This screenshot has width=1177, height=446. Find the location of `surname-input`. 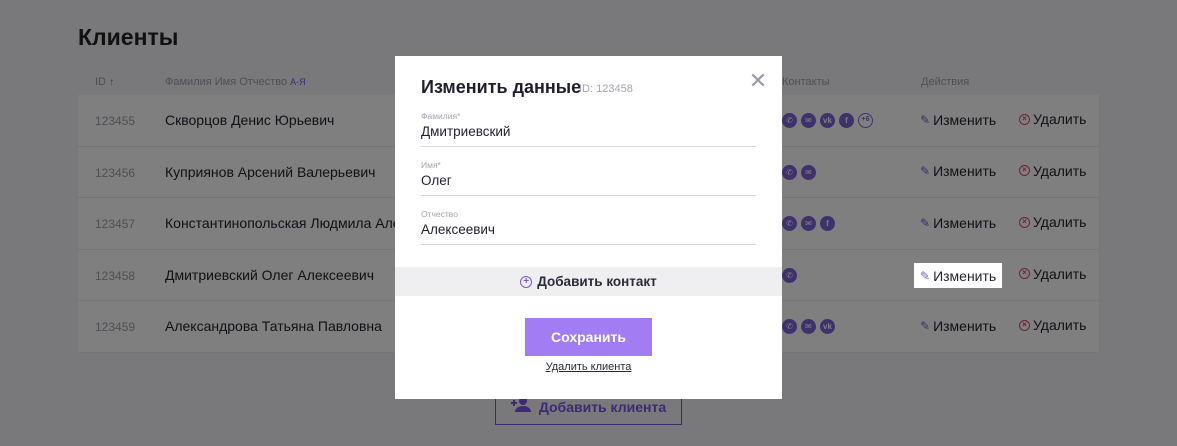

surname-input is located at coordinates (588, 131).